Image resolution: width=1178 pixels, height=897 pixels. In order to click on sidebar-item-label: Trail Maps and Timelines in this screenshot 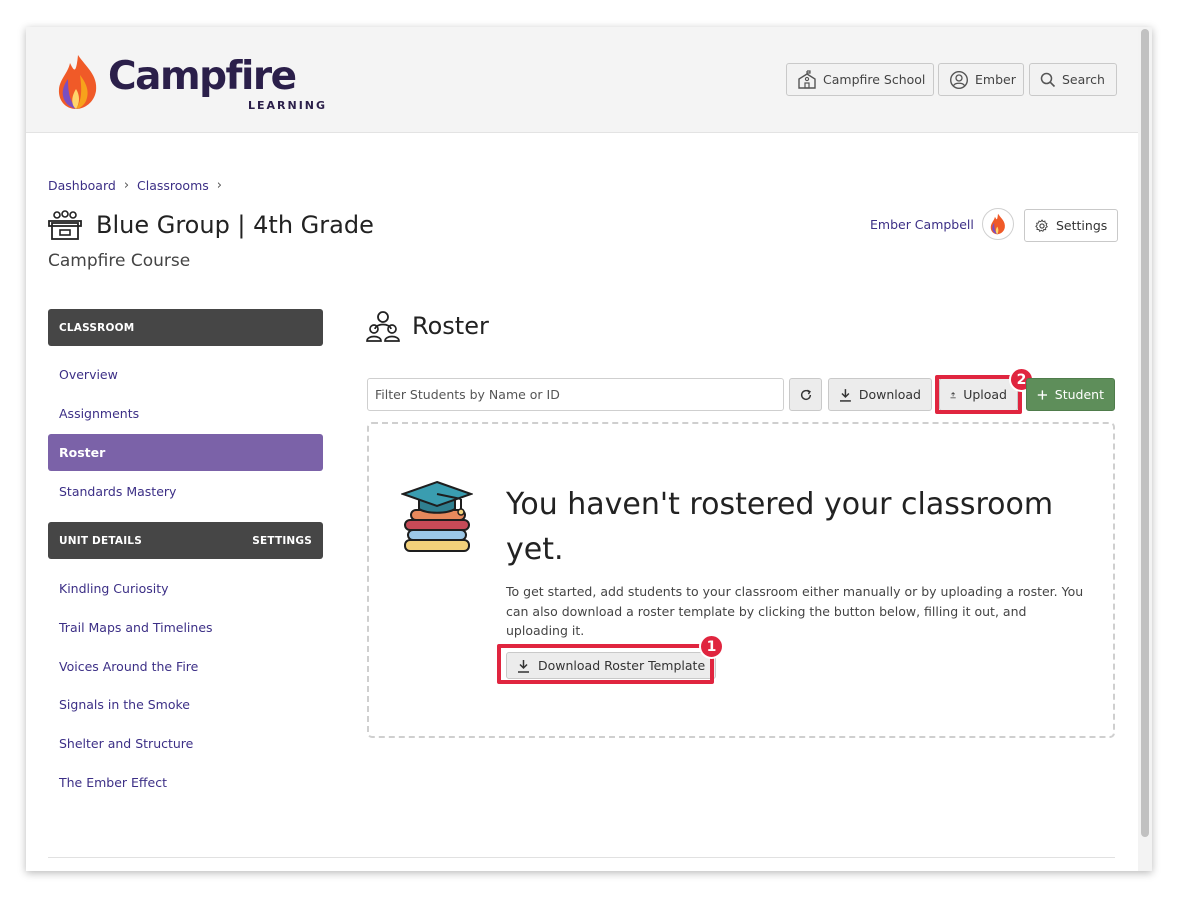, I will do `click(136, 627)`.